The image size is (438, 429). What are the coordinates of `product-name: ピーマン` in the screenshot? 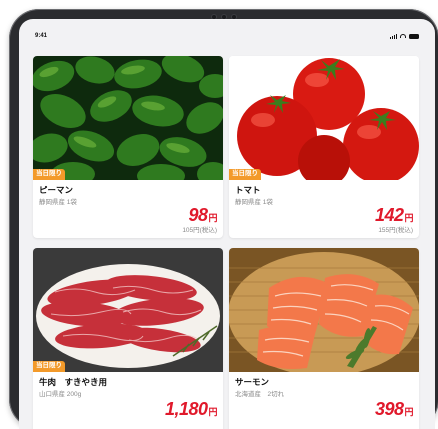 It's located at (56, 190).